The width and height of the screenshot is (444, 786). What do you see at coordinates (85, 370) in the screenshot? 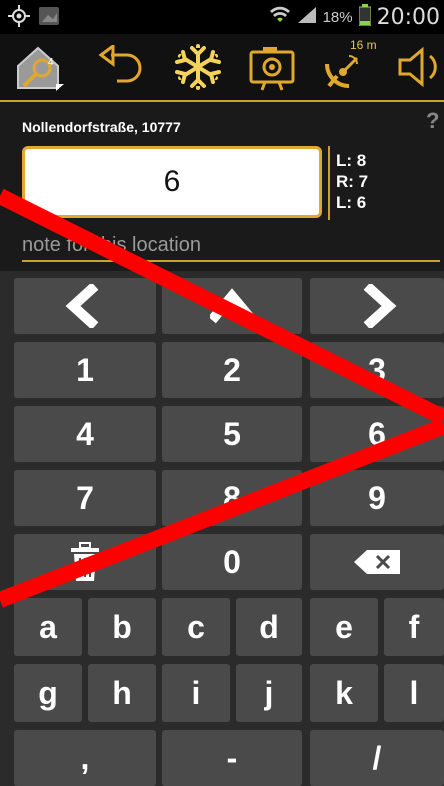
I see `key-1: 1` at bounding box center [85, 370].